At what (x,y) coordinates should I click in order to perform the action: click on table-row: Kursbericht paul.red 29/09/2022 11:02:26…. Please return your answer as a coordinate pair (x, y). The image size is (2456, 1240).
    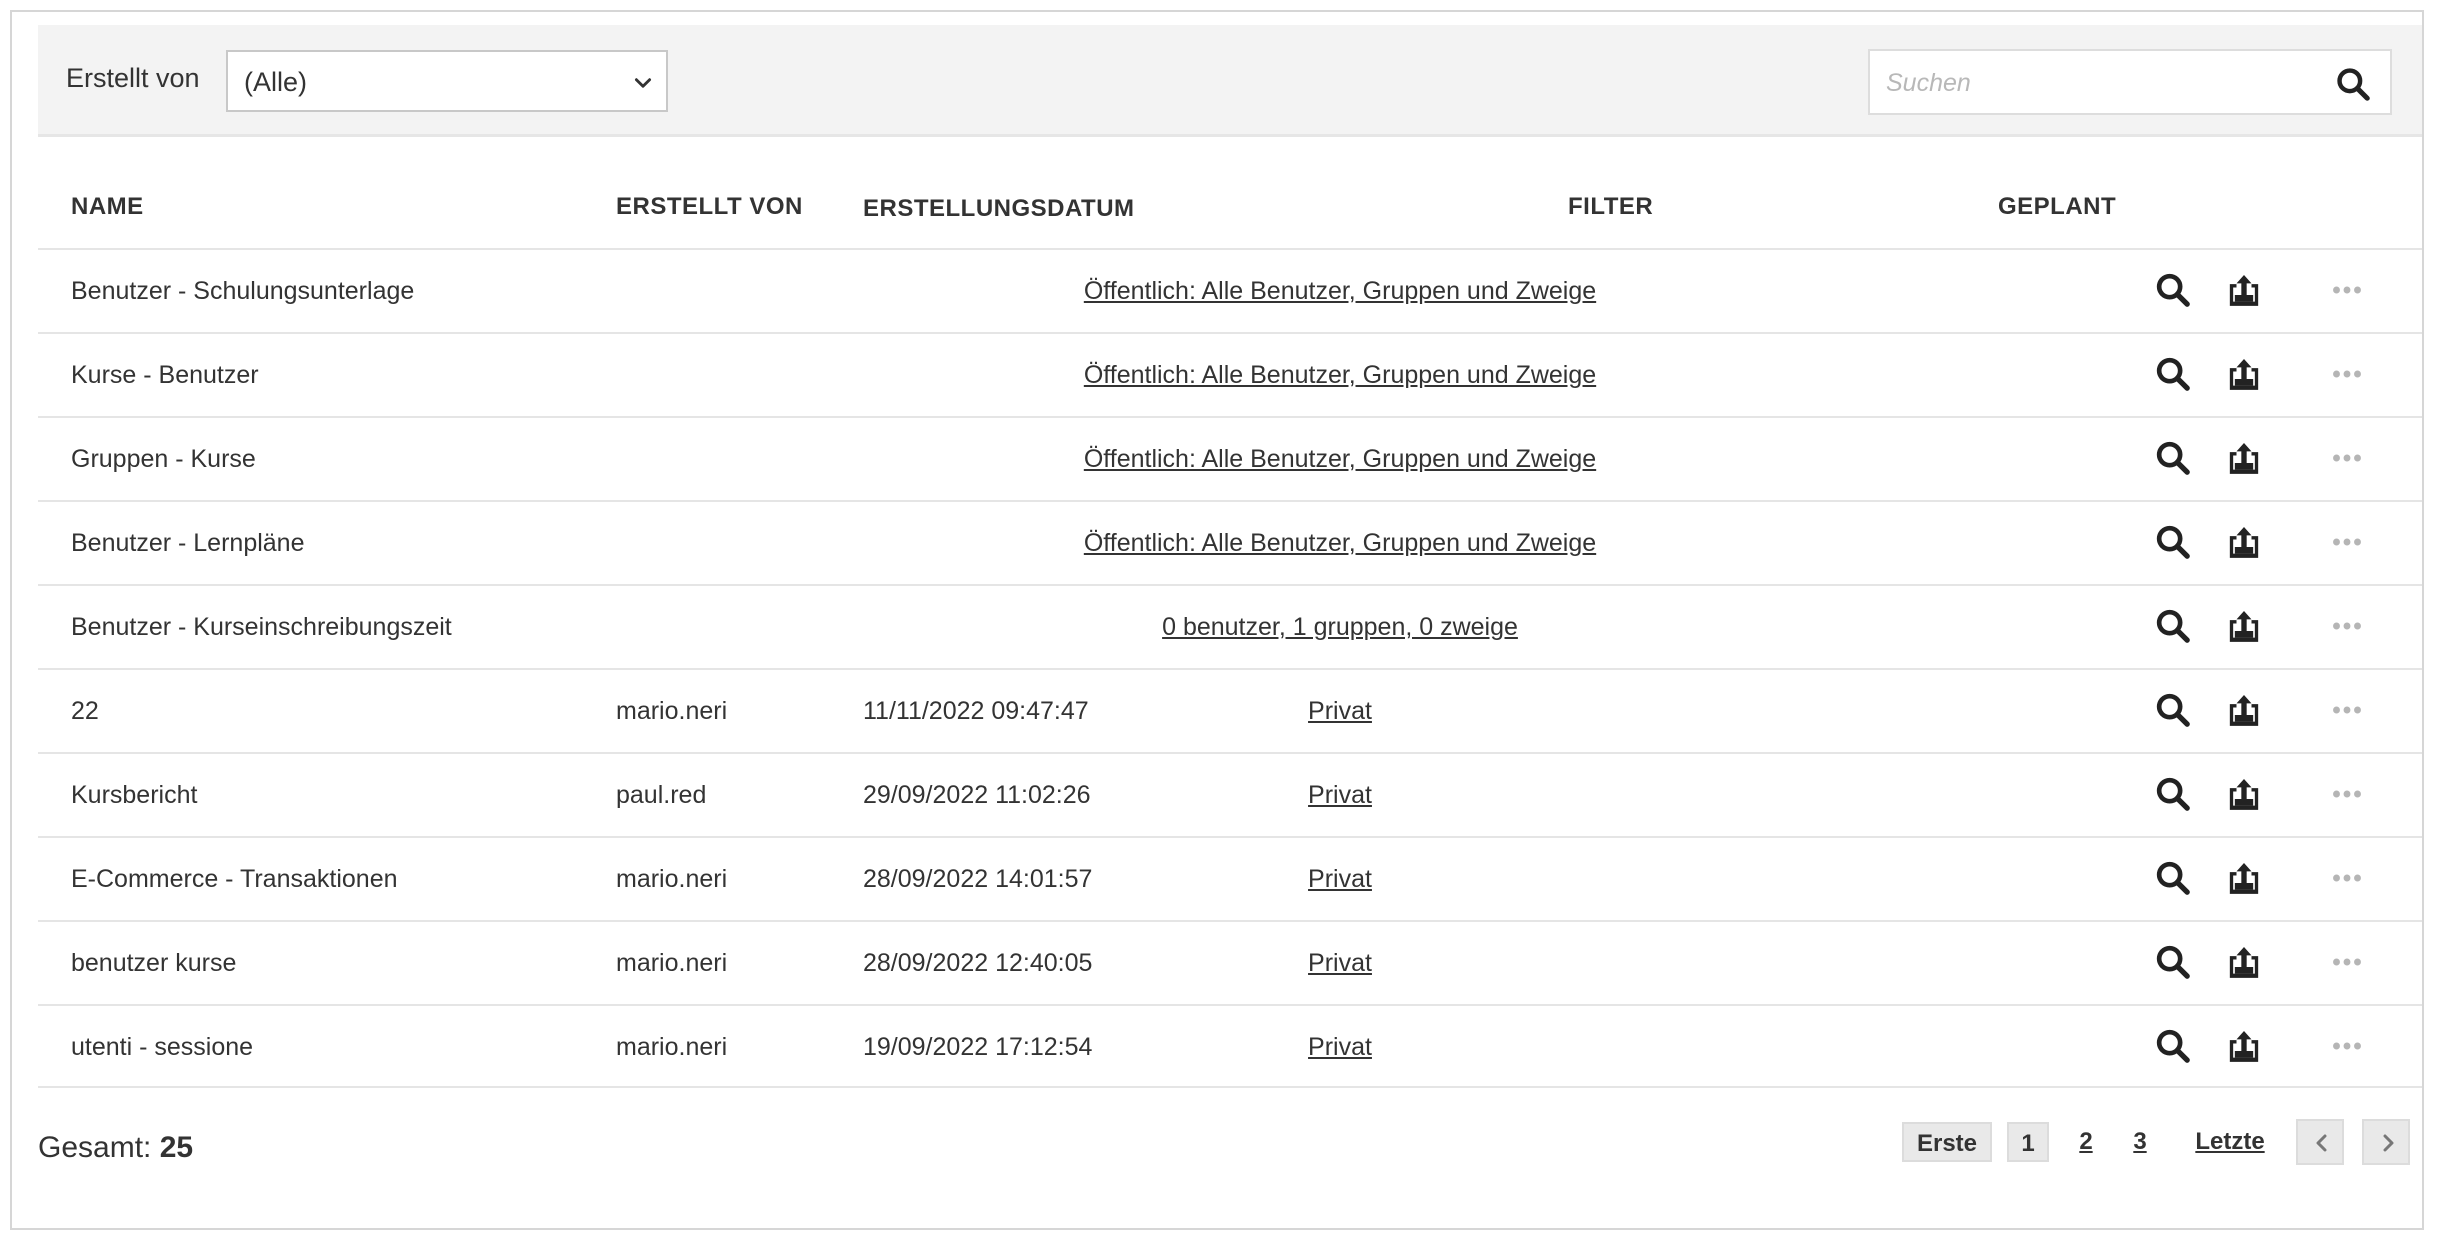
    Looking at the image, I should click on (1230, 794).